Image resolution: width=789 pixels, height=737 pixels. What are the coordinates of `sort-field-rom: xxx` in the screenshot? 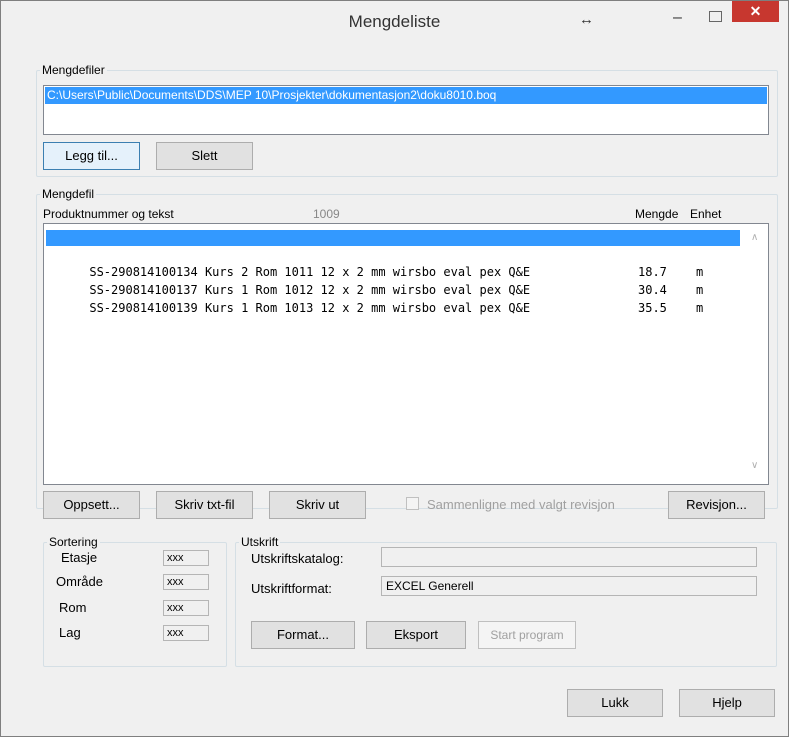 It's located at (186, 608).